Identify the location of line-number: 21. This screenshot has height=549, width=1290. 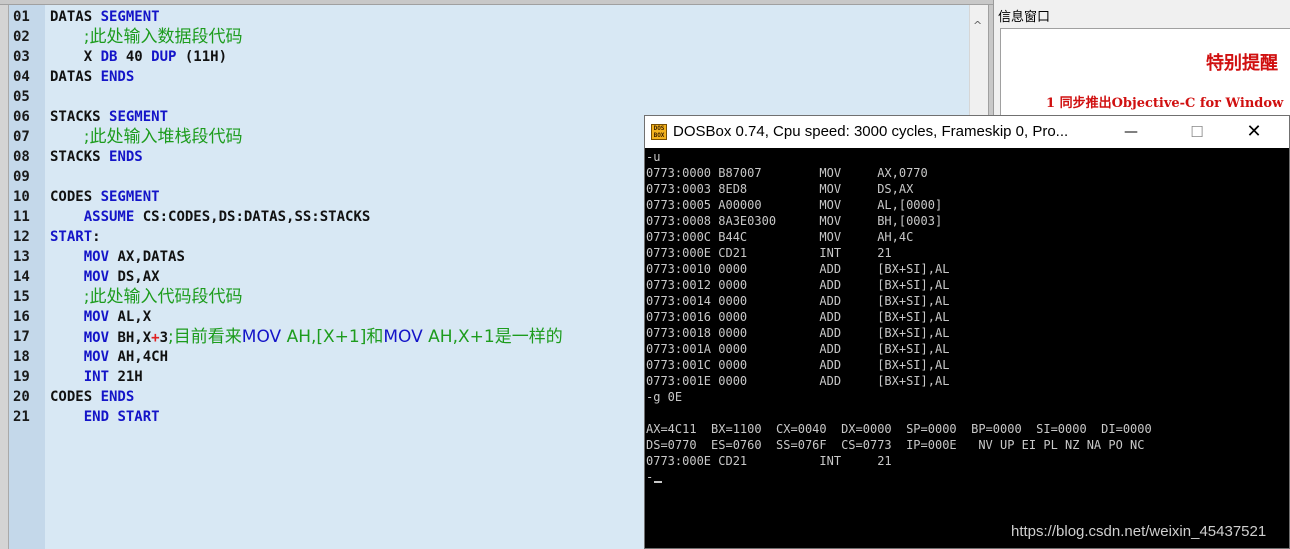
(21, 417).